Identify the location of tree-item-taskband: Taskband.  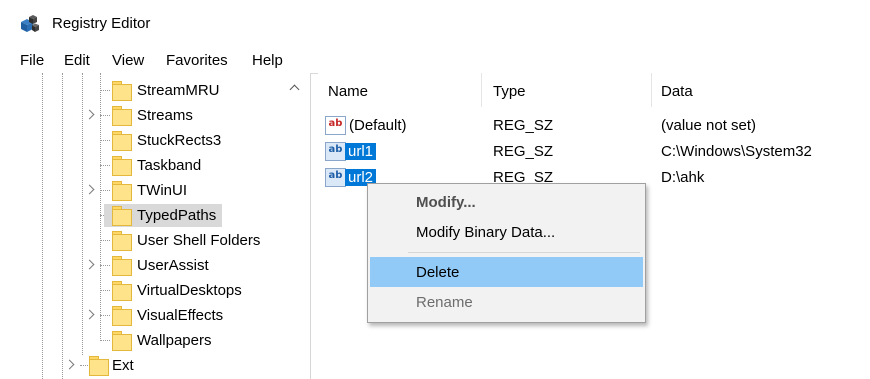
(154, 165).